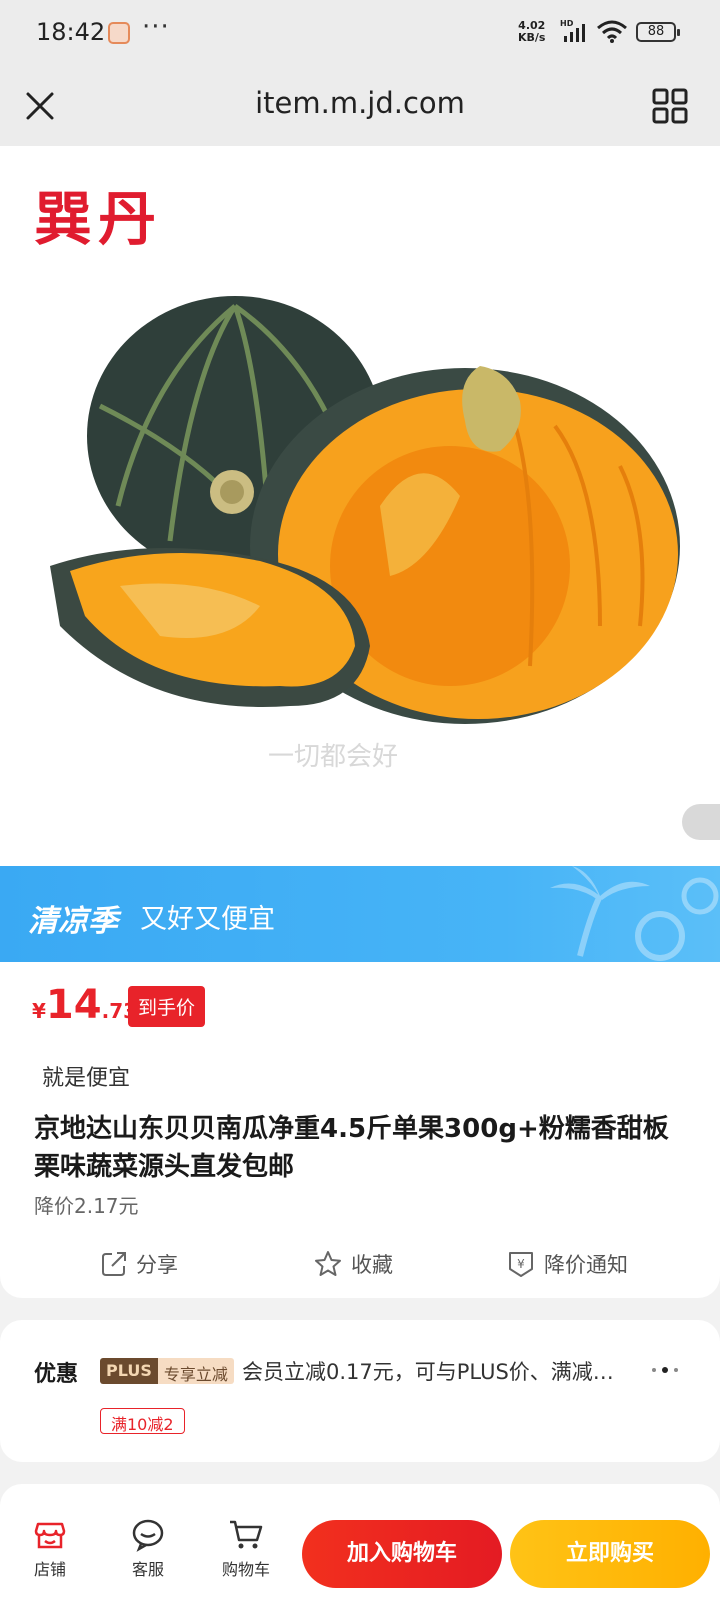  Describe the element at coordinates (360, 914) in the screenshot. I see `promo-banner: 清凉季 又好又便宜` at that location.